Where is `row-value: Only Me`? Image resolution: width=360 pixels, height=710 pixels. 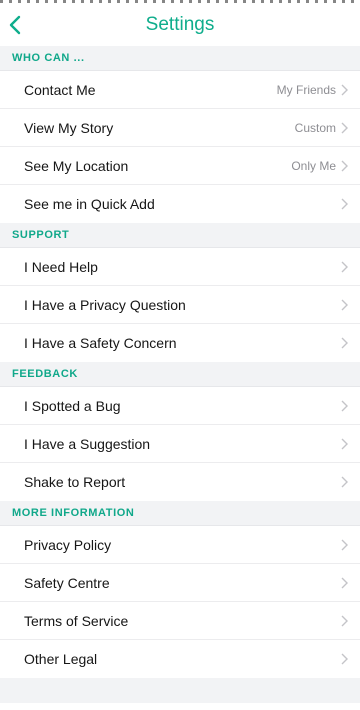
row-value: Only Me is located at coordinates (313, 165).